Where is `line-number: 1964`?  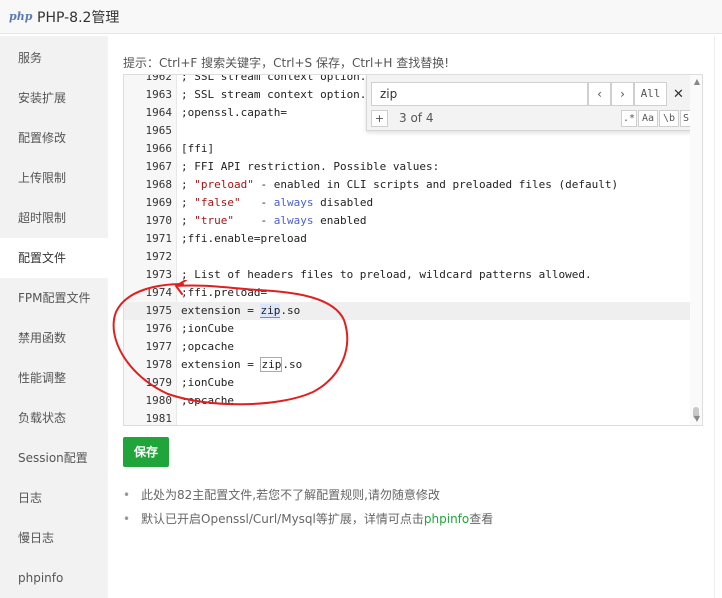
line-number: 1964 is located at coordinates (159, 112).